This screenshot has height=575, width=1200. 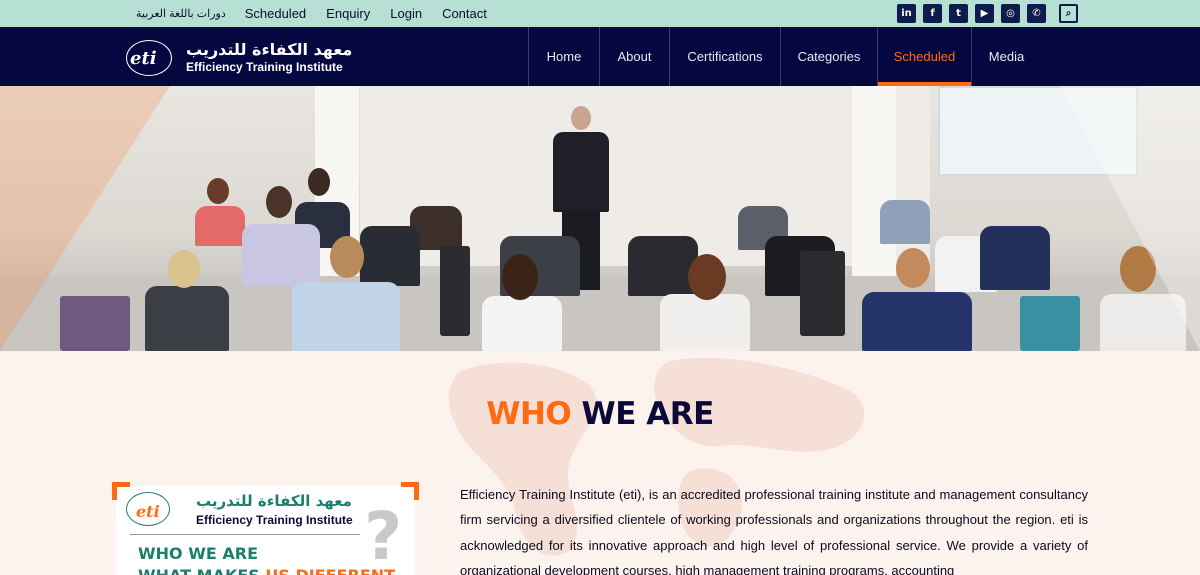 What do you see at coordinates (1010, 13) in the screenshot?
I see `instagram-icon: ◎` at bounding box center [1010, 13].